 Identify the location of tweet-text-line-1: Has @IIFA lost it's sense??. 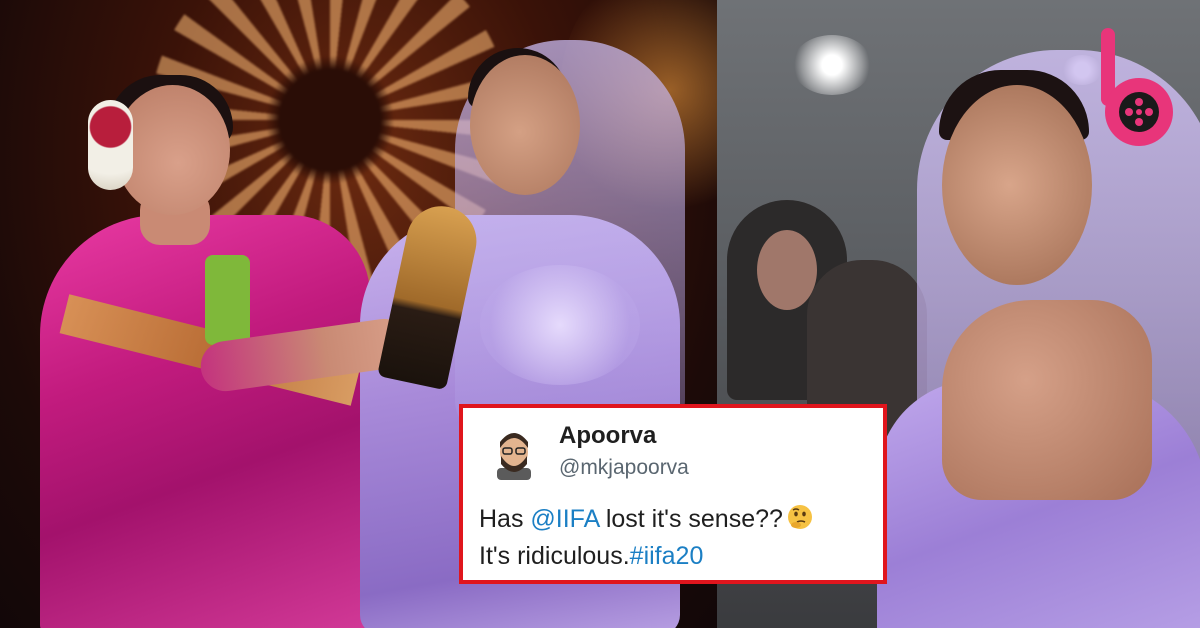
(646, 519).